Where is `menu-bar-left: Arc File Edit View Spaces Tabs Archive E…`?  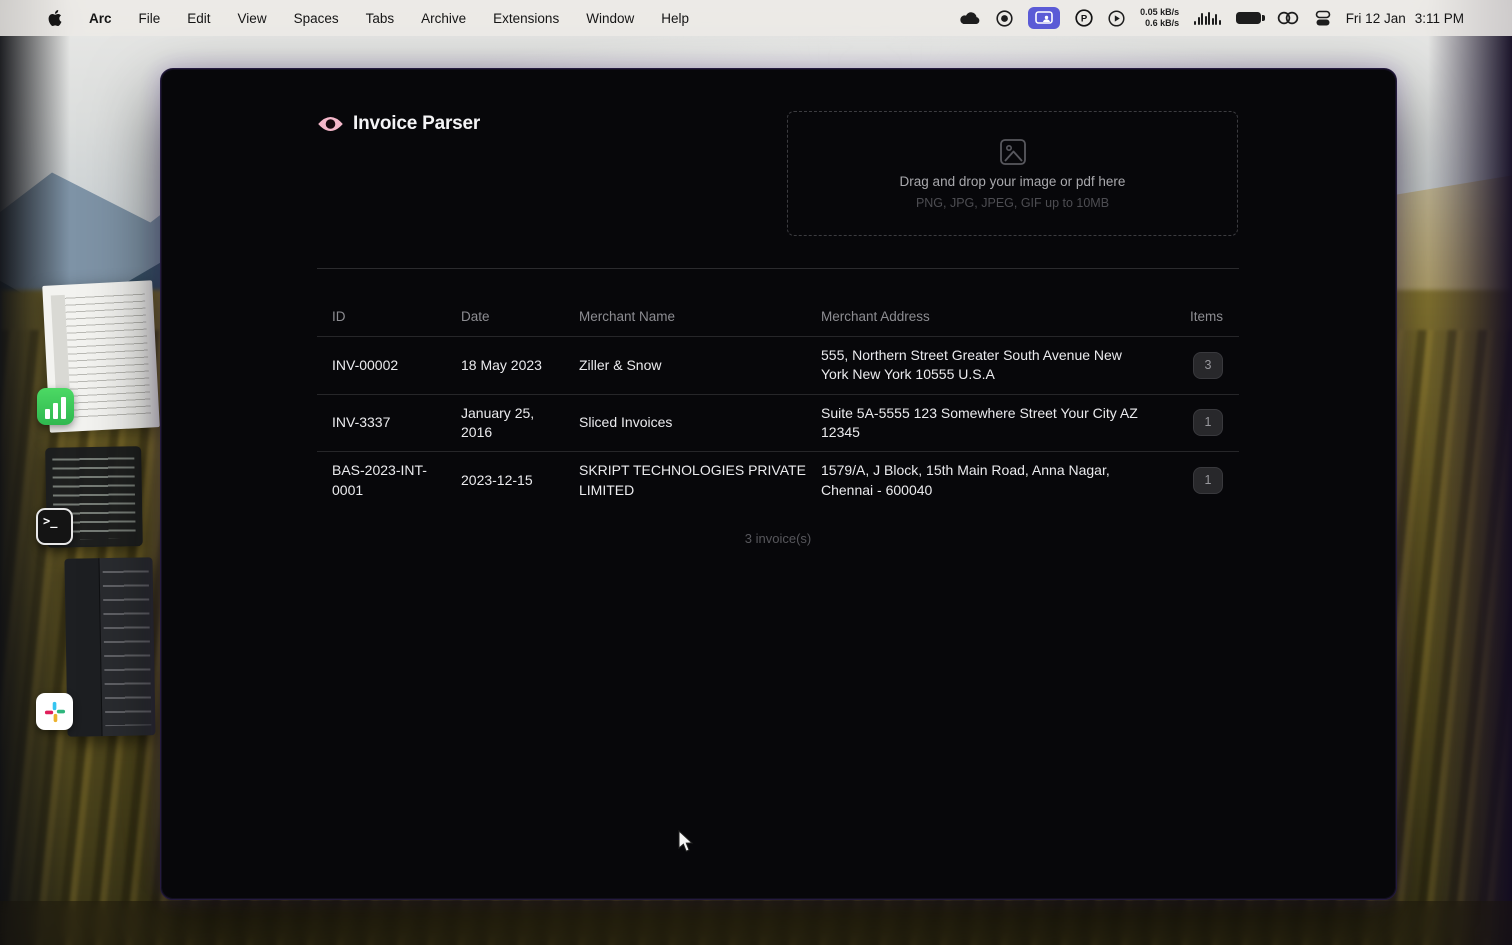 menu-bar-left: Arc File Edit View Spaces Tabs Archive E… is located at coordinates (344, 18).